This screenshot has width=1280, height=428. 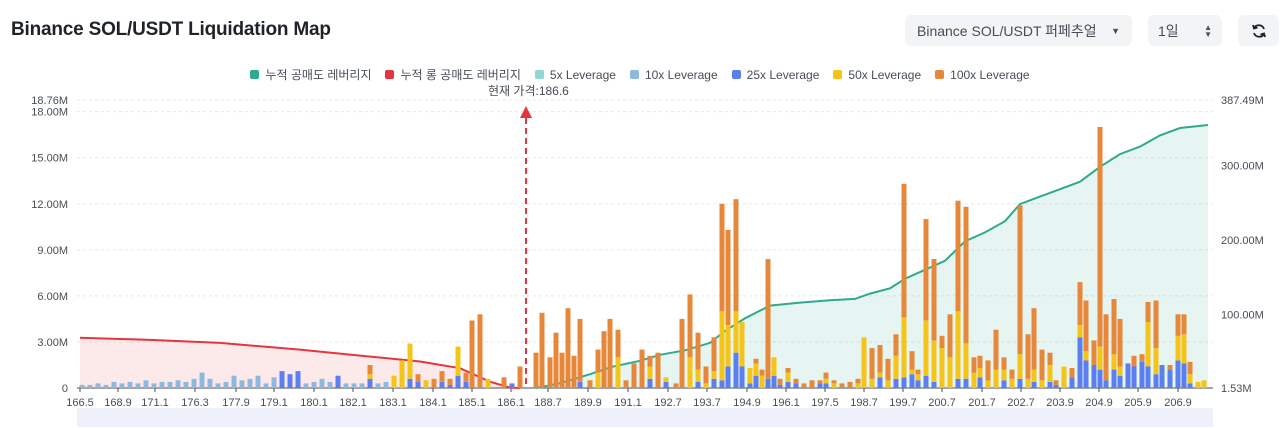 I want to click on chart-scrollbar, so click(x=645, y=417).